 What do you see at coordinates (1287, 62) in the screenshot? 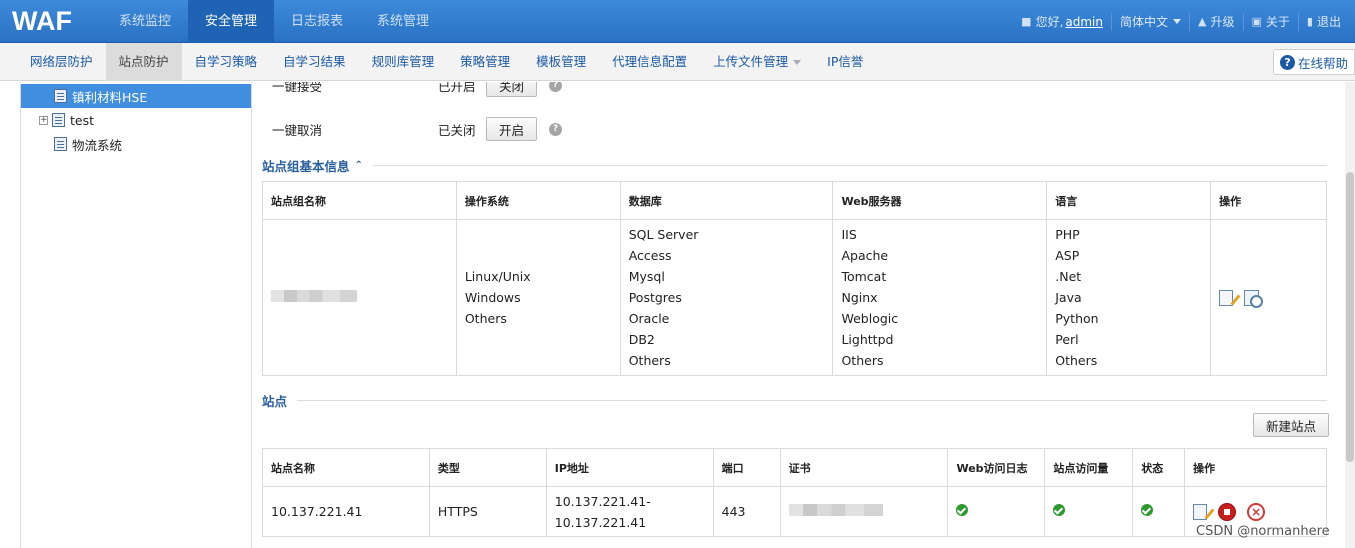
I see `help-icon: ?` at bounding box center [1287, 62].